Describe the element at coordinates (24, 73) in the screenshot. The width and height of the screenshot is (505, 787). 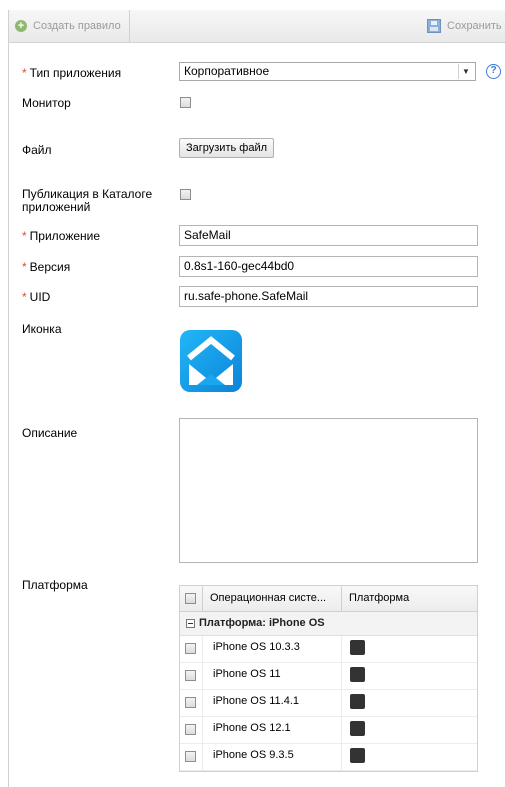
I see `required-mark: *` at that location.